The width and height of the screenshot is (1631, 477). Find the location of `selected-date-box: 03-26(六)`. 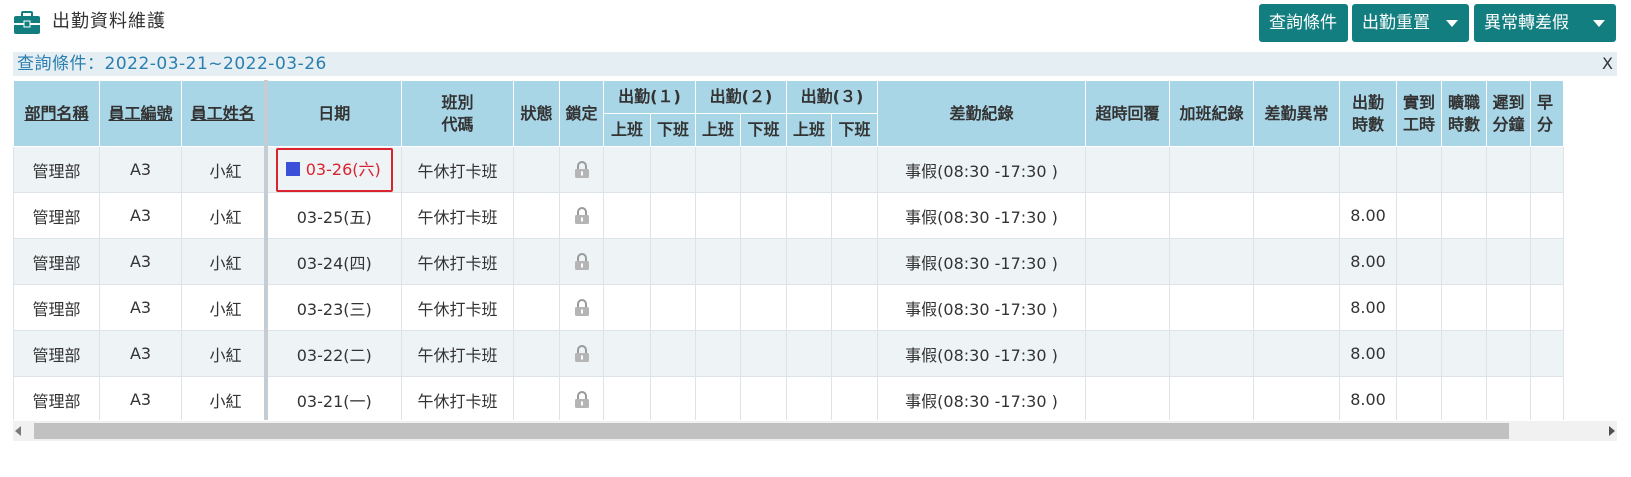

selected-date-box: 03-26(六) is located at coordinates (334, 169).